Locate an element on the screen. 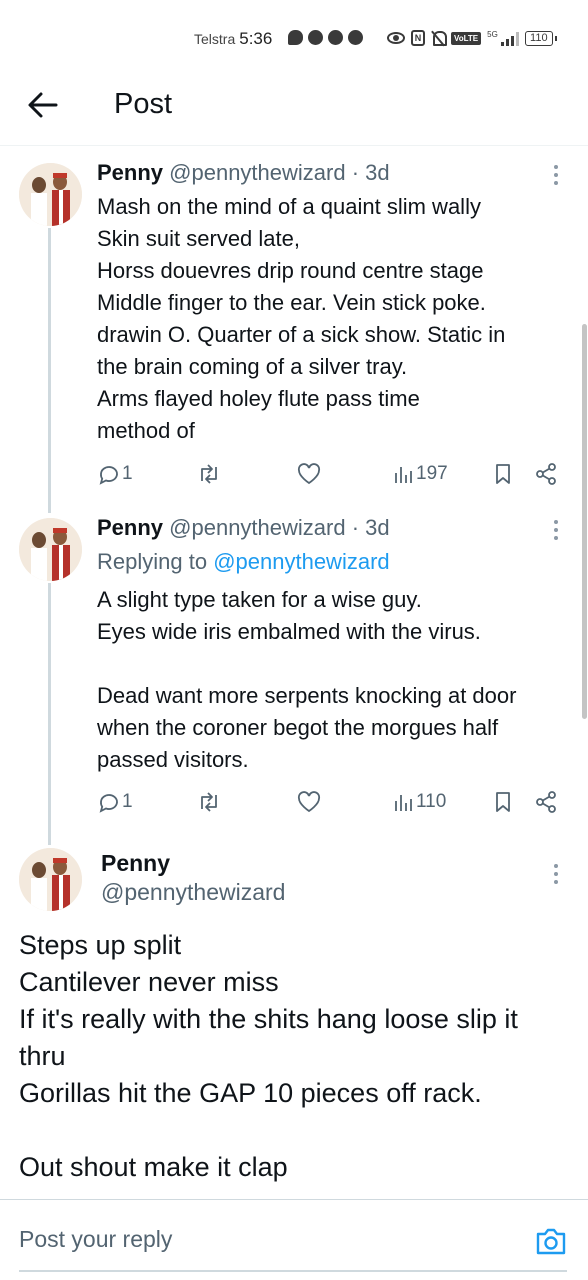 The height and width of the screenshot is (1280, 588). tweet-line: the brain coming of a silver tray. is located at coordinates (252, 366).